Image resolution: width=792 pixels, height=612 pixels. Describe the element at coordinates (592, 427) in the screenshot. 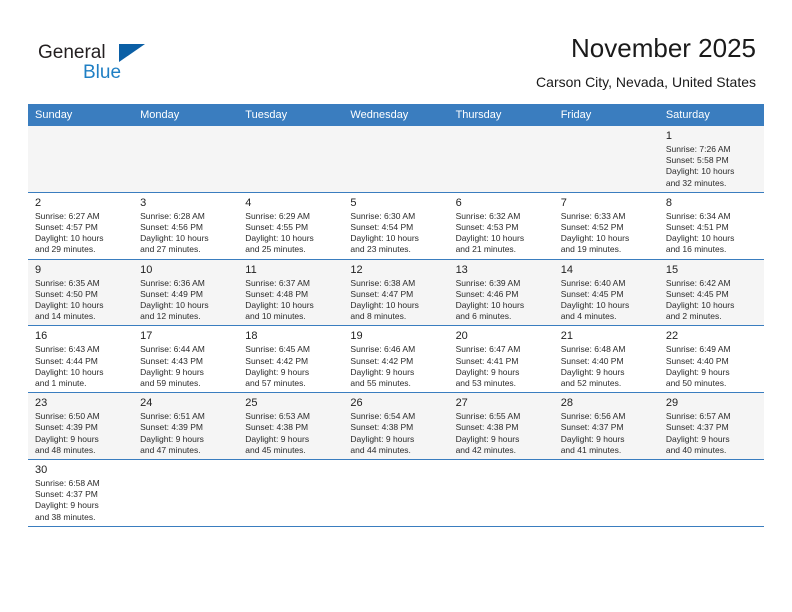

I see `sunset-text: Sunset: 4:37 PM` at that location.